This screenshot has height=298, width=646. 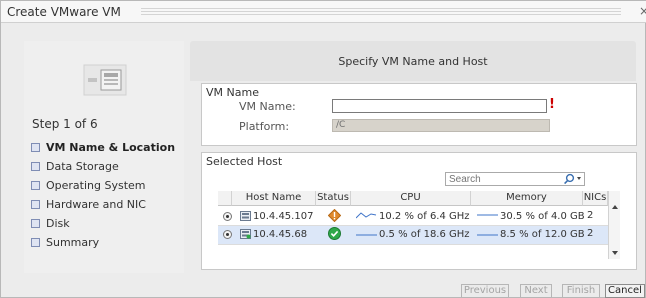 I want to click on memory-usage: 8.5 % of 12.0 GB, so click(x=542, y=234).